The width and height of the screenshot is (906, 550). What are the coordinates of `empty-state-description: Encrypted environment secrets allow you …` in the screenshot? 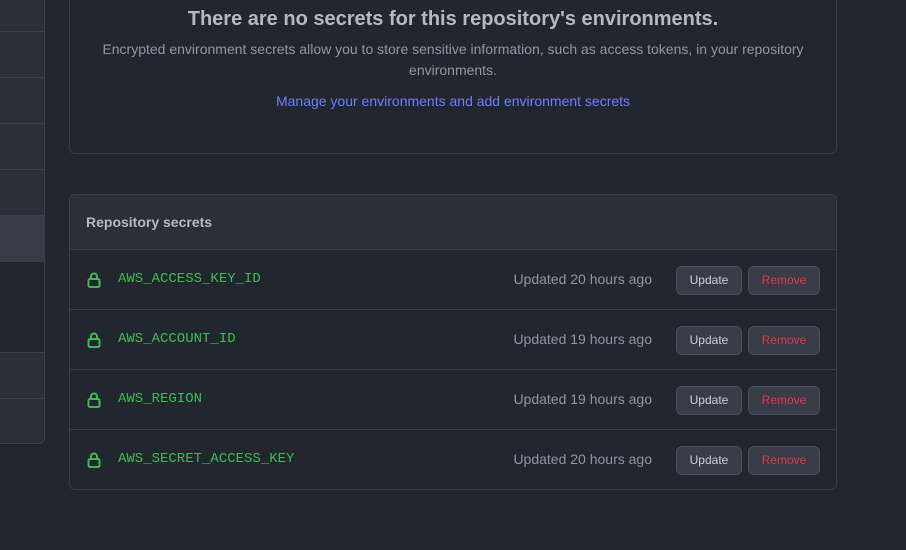 It's located at (453, 59).